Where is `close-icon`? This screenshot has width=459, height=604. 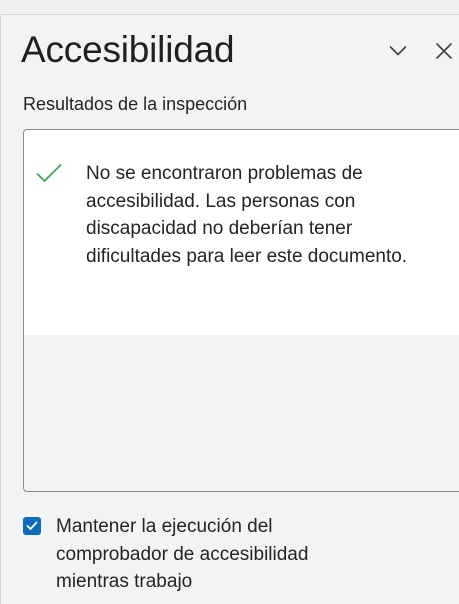 close-icon is located at coordinates (444, 51).